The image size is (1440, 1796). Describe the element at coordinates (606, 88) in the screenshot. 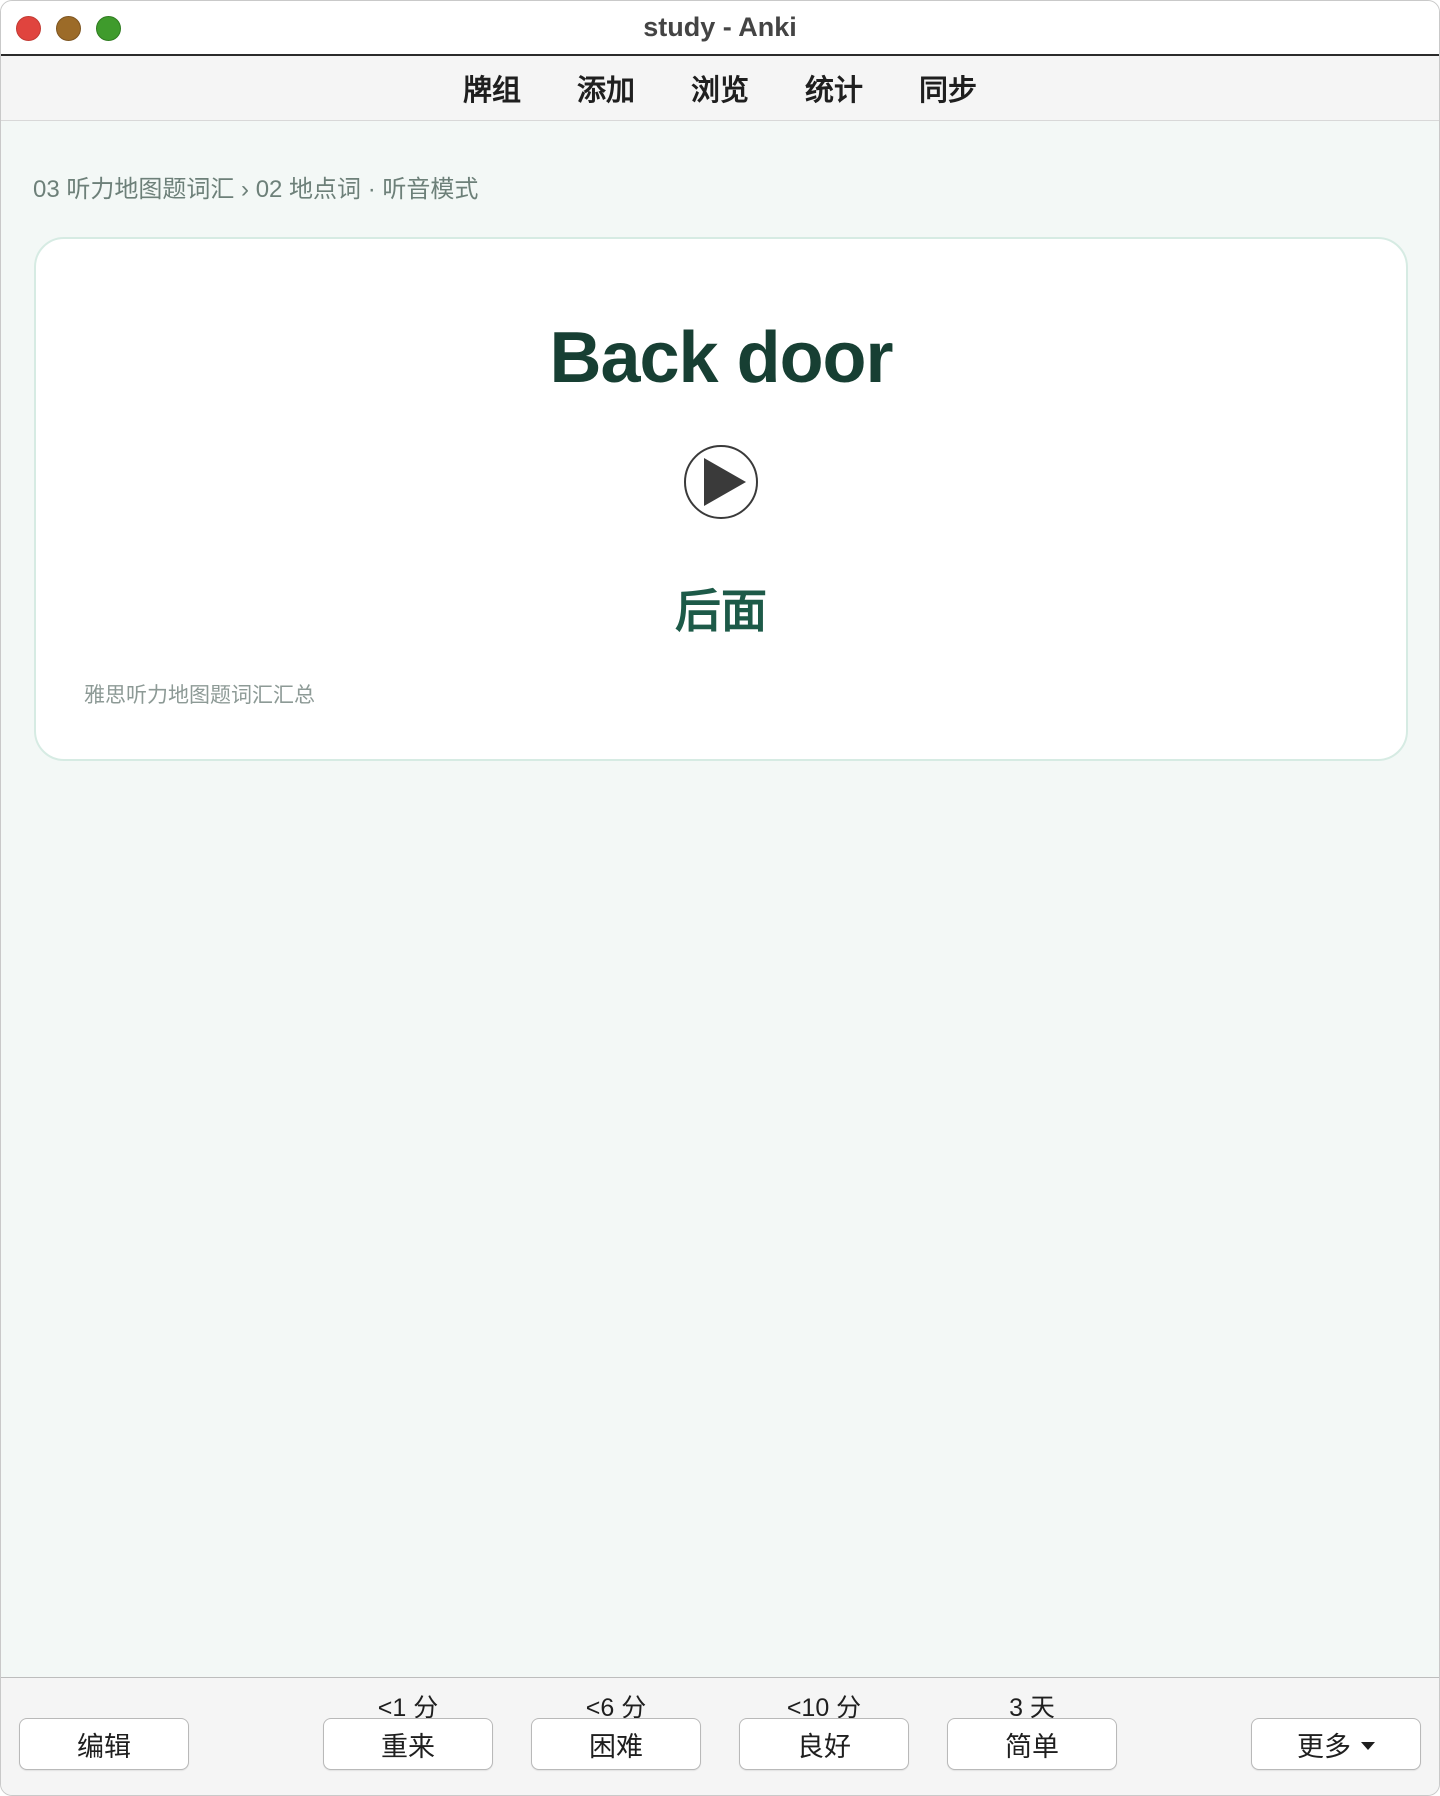

I see `toolbar-add: 添加` at that location.